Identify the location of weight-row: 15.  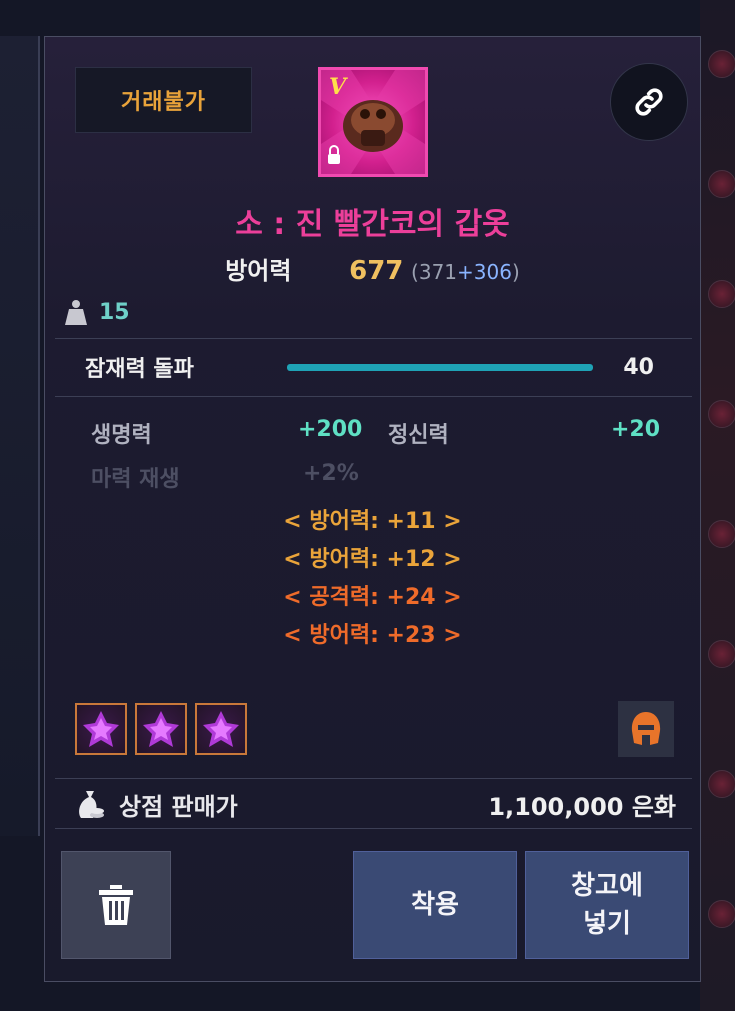
(97, 312).